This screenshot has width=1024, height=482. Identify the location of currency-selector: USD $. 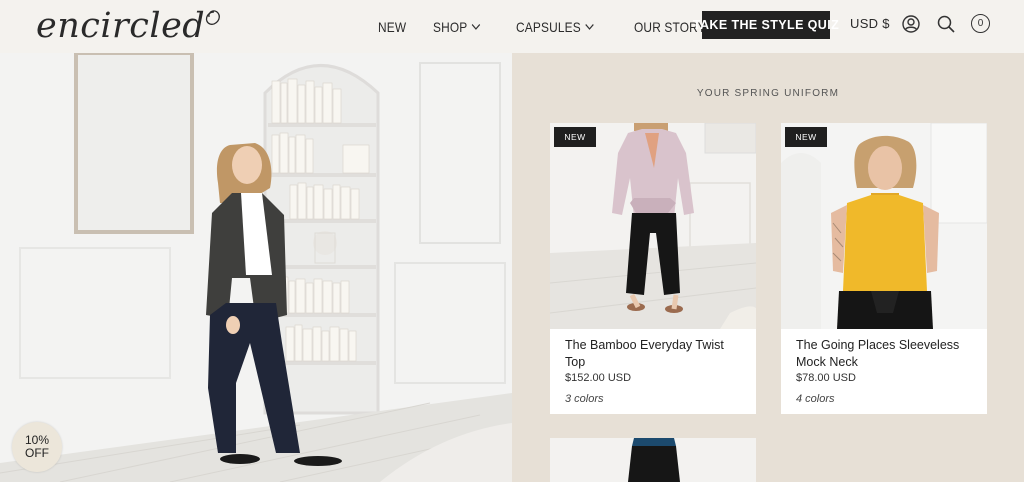
(870, 23).